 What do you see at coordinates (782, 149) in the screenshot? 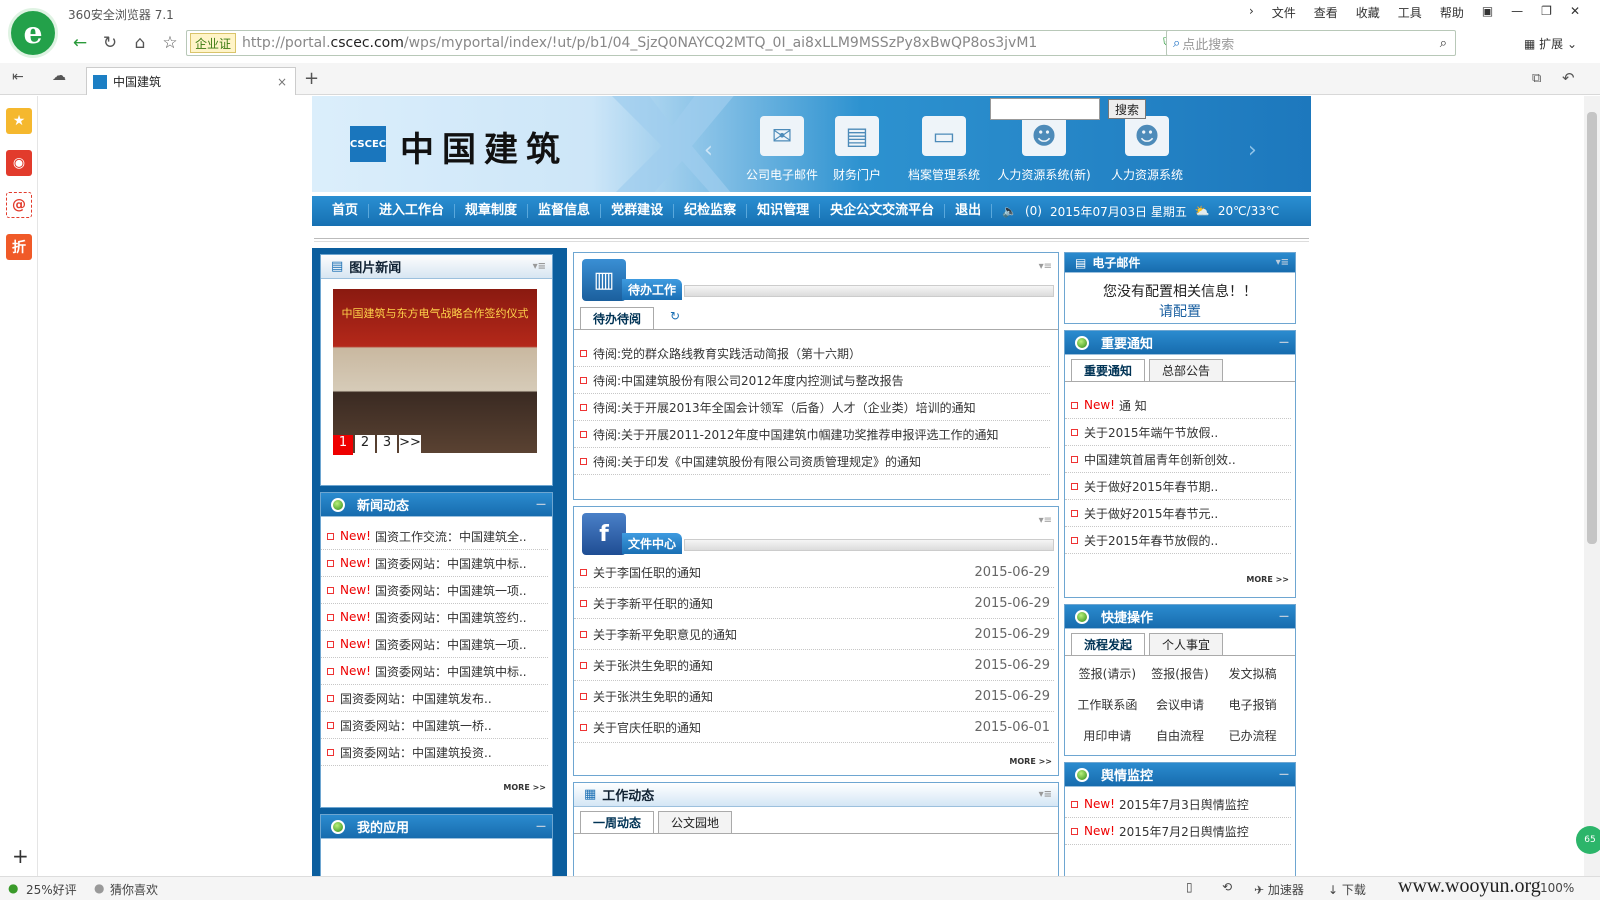
I see `banner-link-email: ✉ 公司电子邮件` at bounding box center [782, 149].